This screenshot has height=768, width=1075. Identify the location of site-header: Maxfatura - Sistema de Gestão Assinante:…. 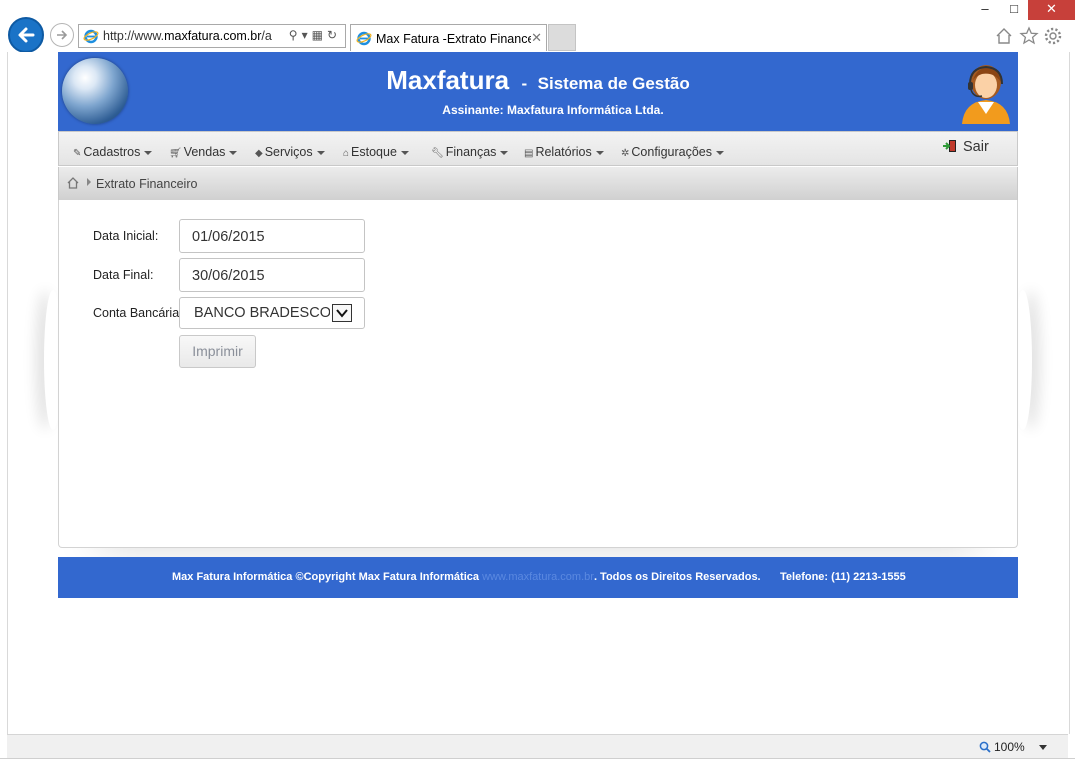
(538, 91).